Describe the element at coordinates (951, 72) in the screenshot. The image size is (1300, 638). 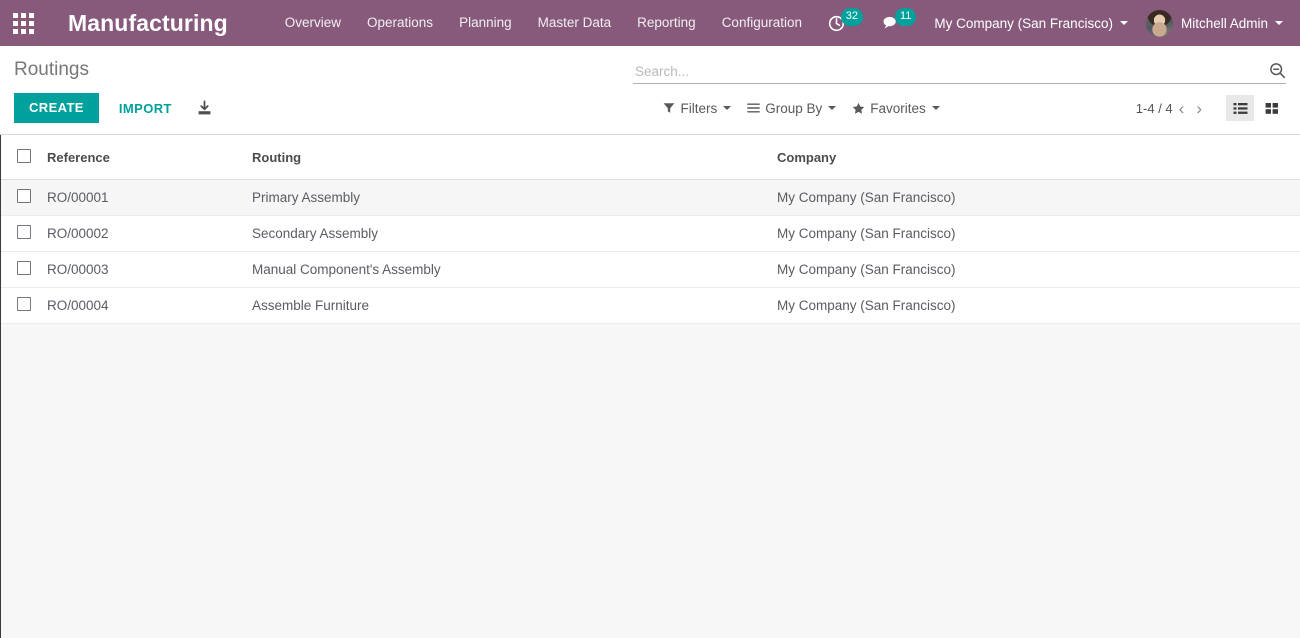
I see `search-input` at that location.